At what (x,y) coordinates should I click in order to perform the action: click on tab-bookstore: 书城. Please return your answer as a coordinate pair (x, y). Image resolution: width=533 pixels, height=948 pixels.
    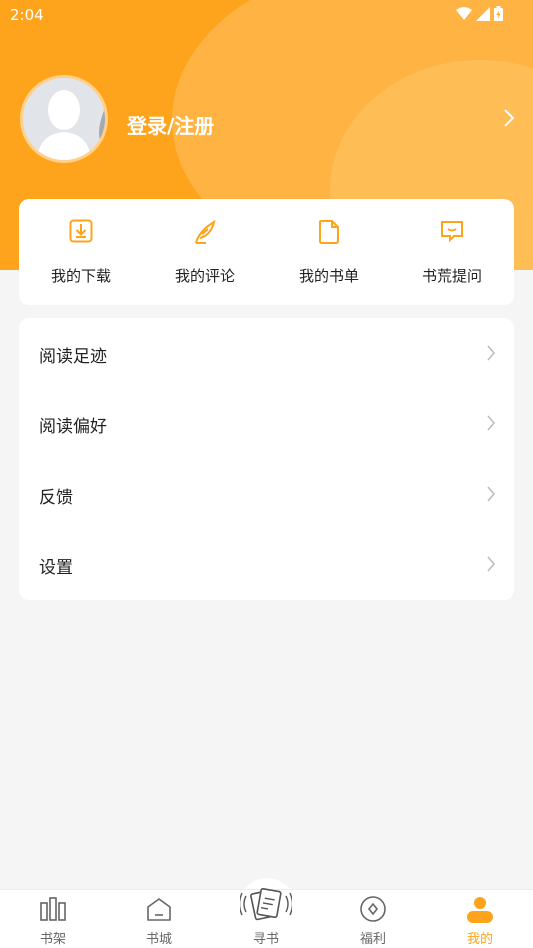
    Looking at the image, I should click on (159, 919).